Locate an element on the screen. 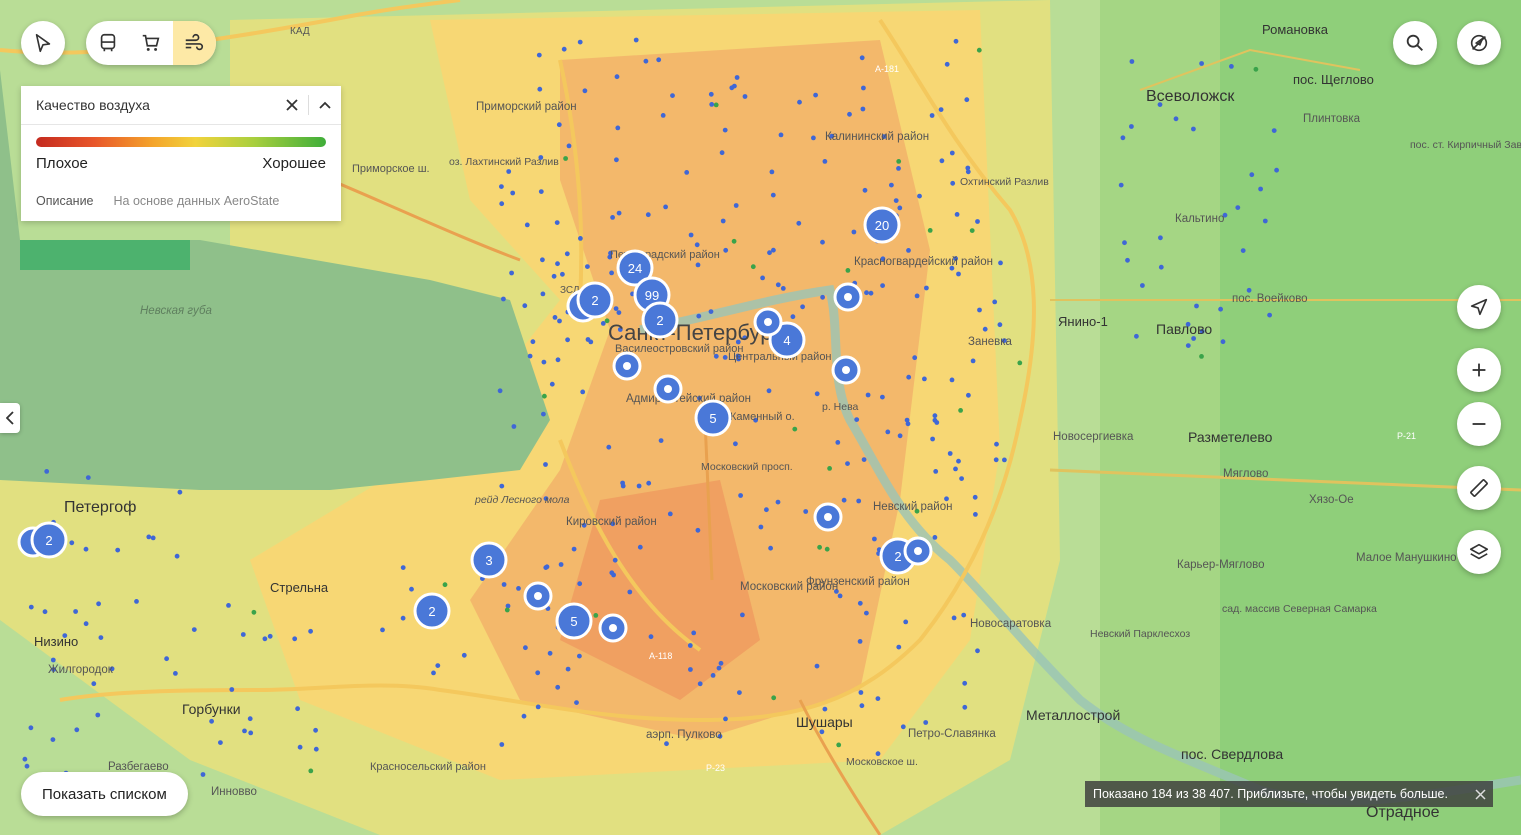 This screenshot has height=835, width=1521. cluster-marker: 3 is located at coordinates (489, 560).